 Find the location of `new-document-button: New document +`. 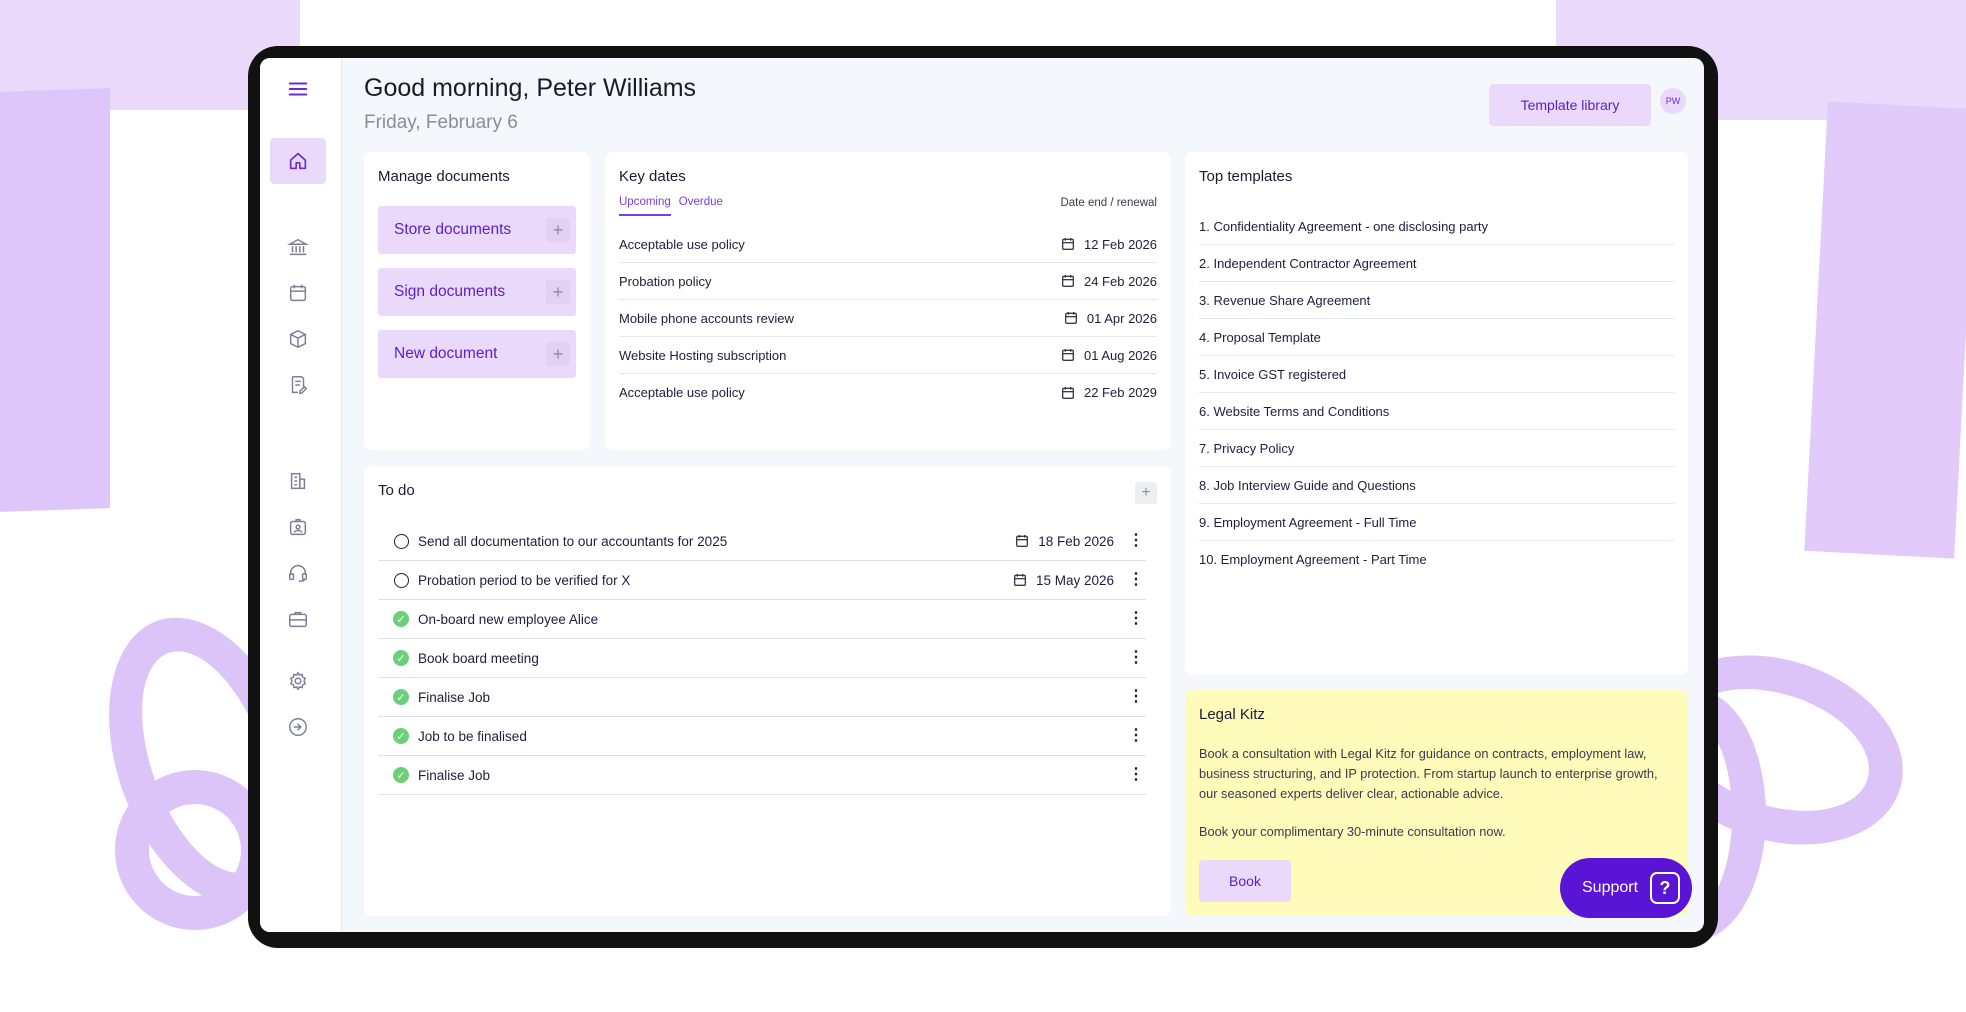

new-document-button: New document + is located at coordinates (477, 354).